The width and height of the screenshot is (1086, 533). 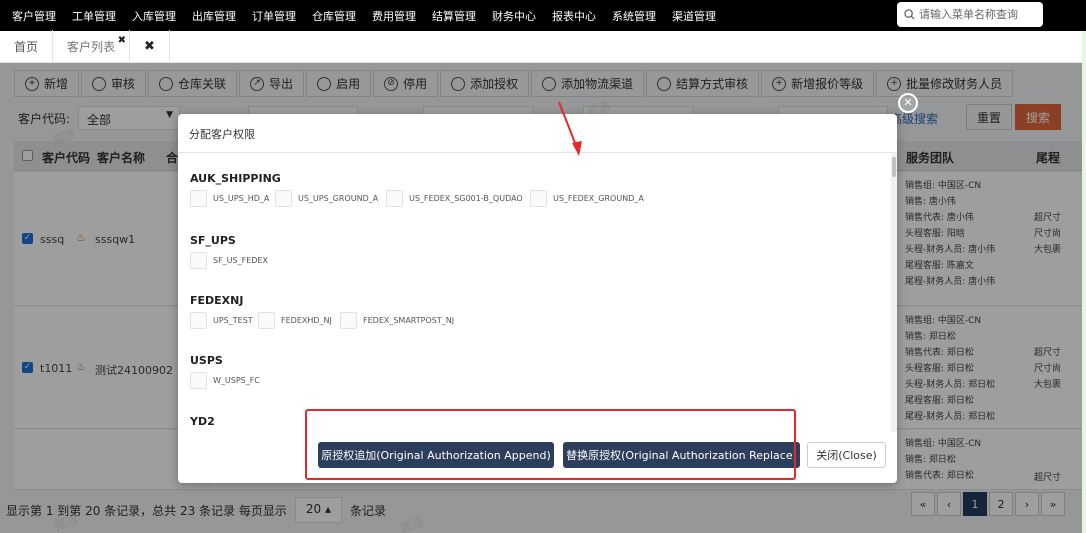 I want to click on close-dialog-button: 关闭(Close), so click(x=846, y=455).